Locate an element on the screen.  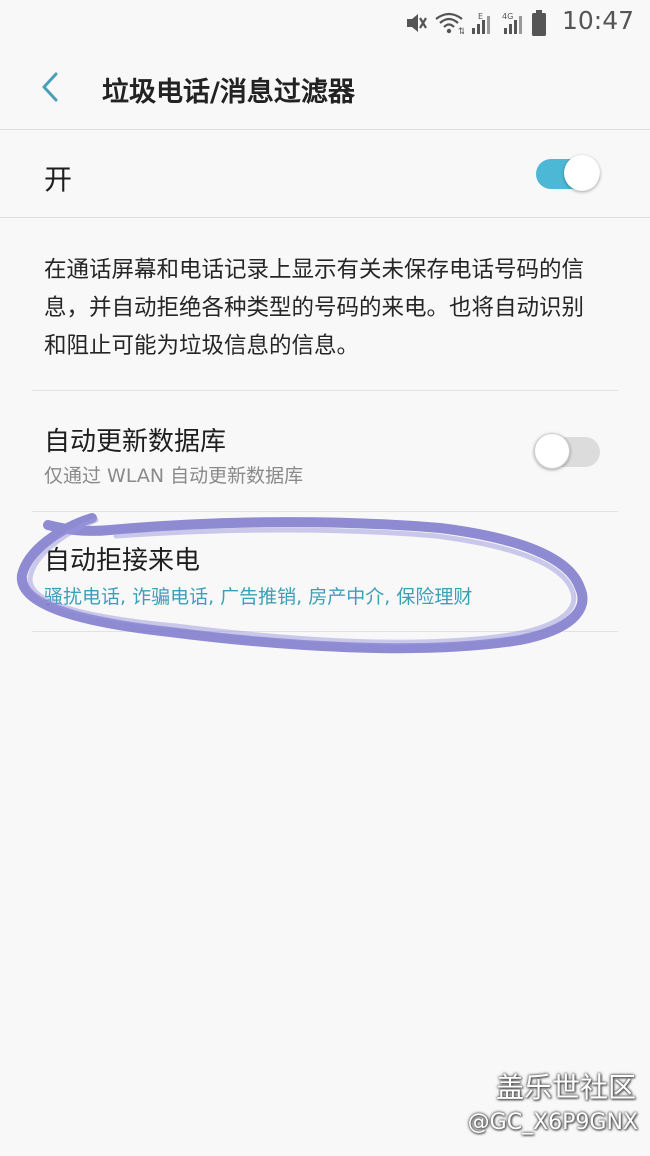
auto-reject-calls-subtitle: 骚扰电话, 诈骗电话, 广告推销, 房产中介, 保险理财 is located at coordinates (258, 597).